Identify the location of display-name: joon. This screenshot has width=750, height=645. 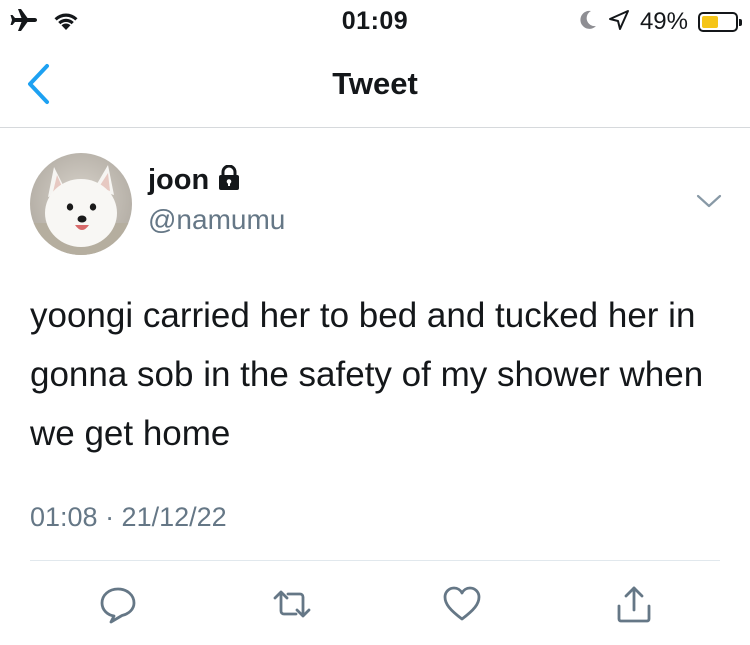
(179, 180).